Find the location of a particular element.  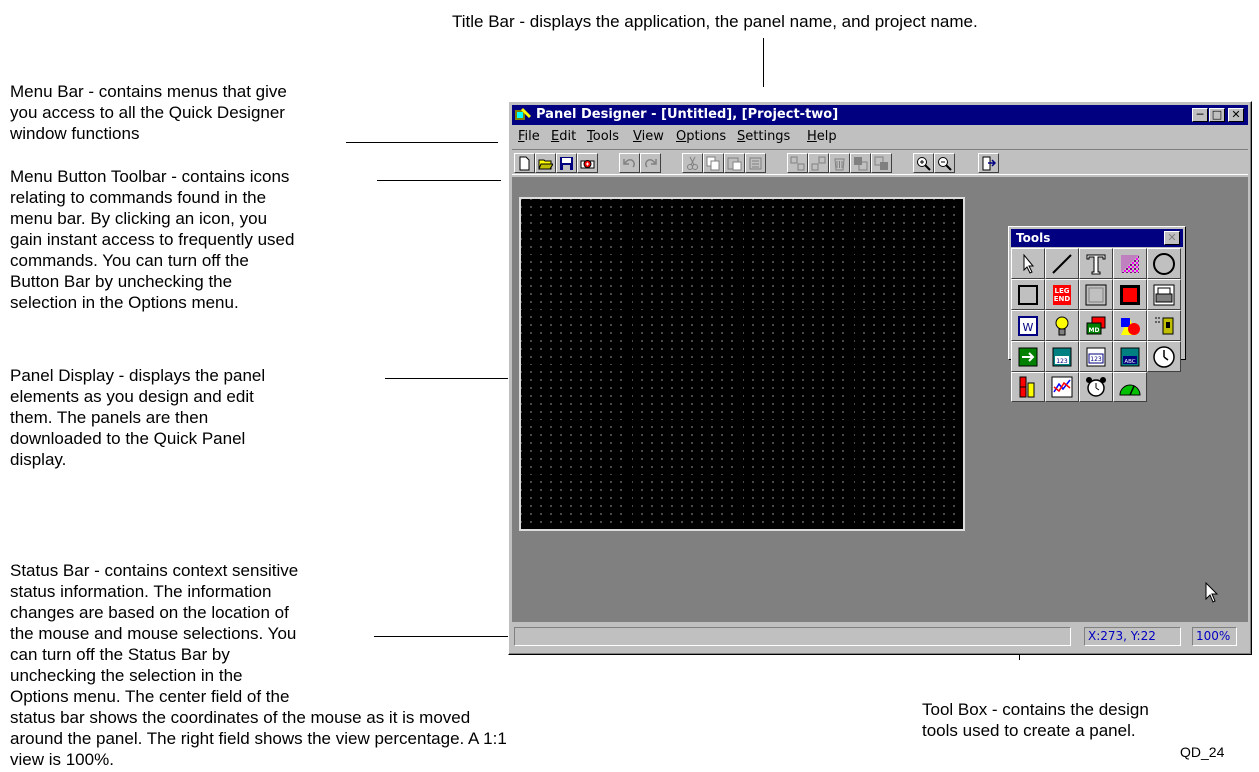

alarm-icon is located at coordinates (1096, 387).